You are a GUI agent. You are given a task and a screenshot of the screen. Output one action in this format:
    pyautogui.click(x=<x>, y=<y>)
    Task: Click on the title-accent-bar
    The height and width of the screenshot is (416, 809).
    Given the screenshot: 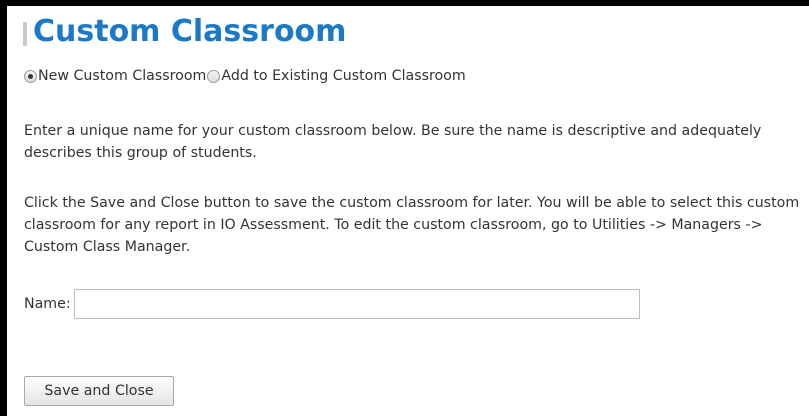 What is the action you would take?
    pyautogui.click(x=25, y=34)
    